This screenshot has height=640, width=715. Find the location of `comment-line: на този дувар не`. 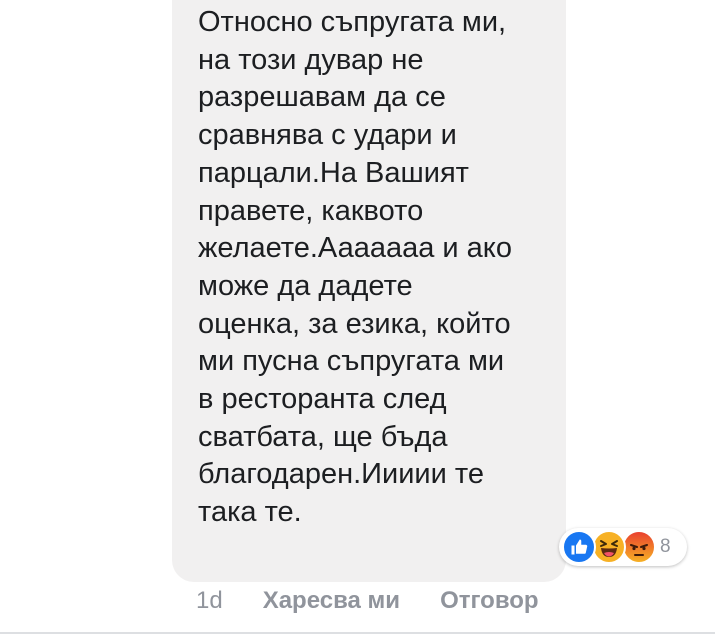

comment-line: на този дувар не is located at coordinates (311, 59).